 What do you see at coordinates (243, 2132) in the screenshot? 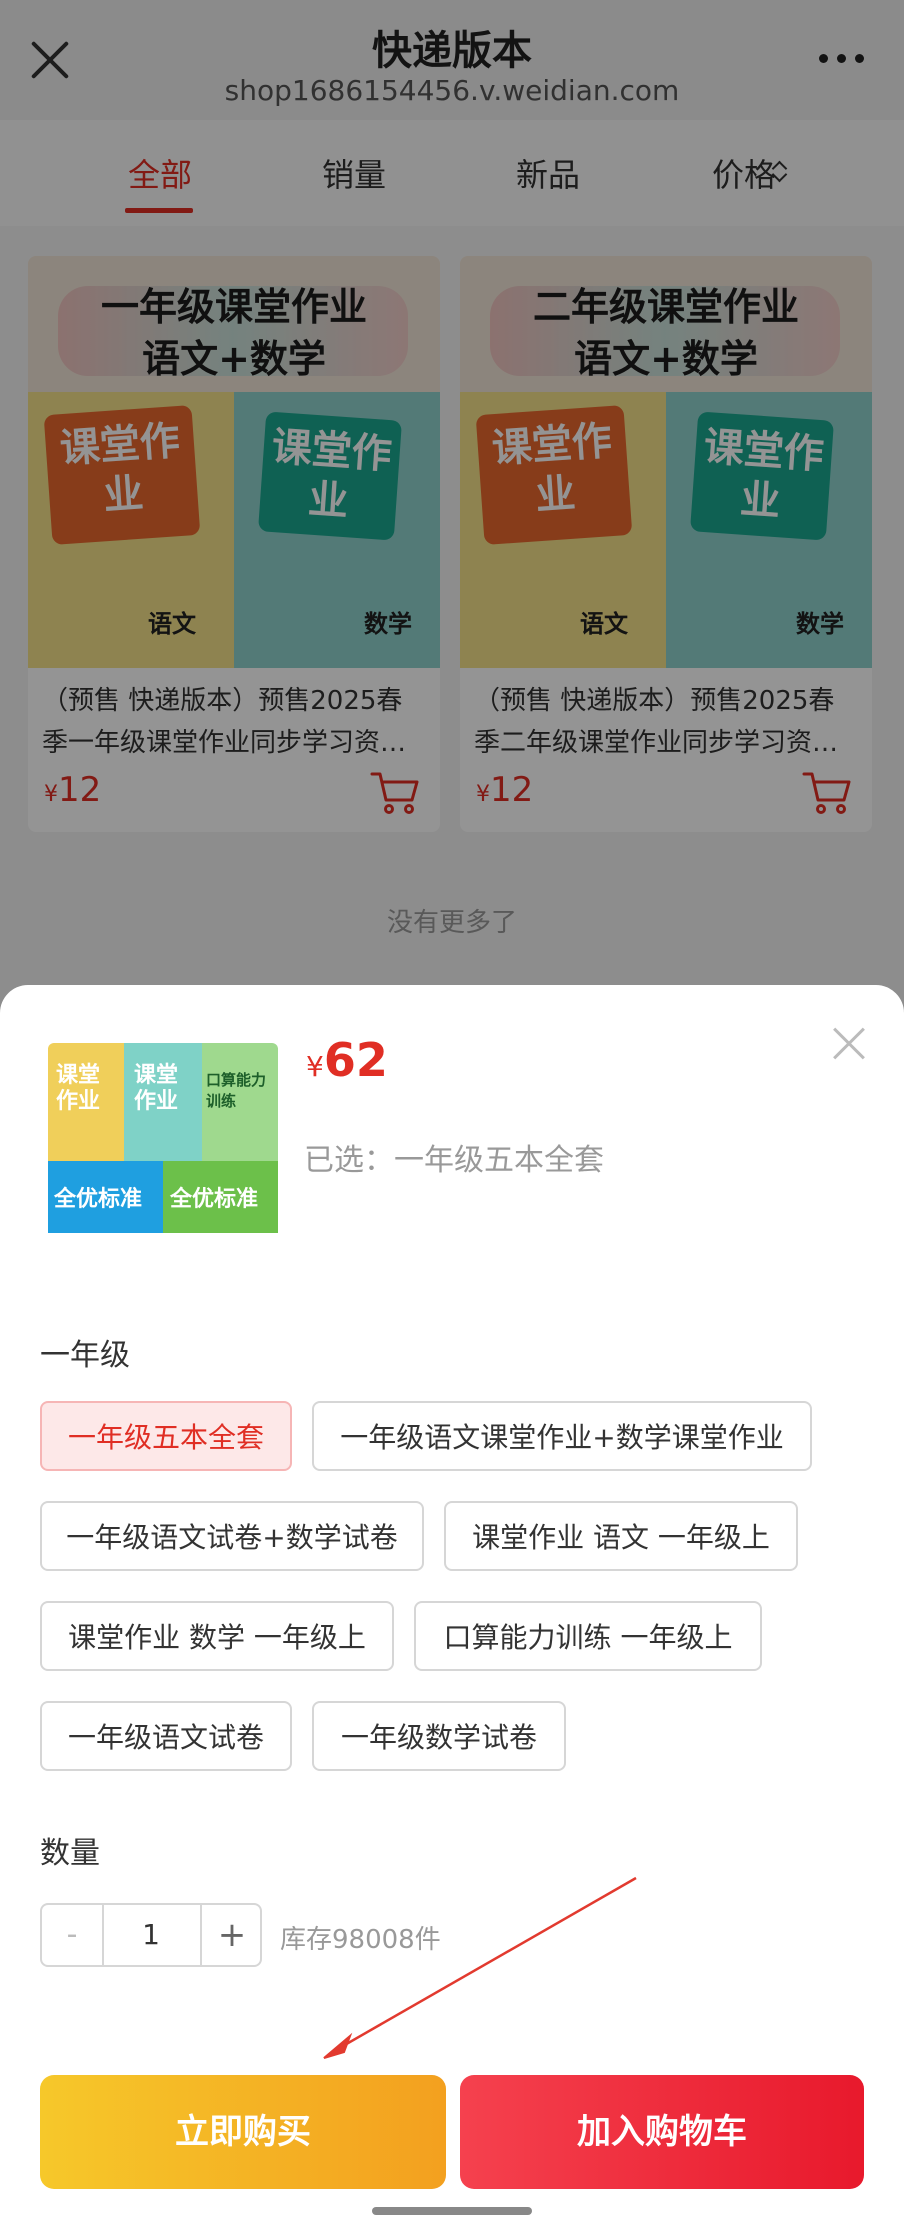
I see `buy-now-button: 立即购买` at bounding box center [243, 2132].